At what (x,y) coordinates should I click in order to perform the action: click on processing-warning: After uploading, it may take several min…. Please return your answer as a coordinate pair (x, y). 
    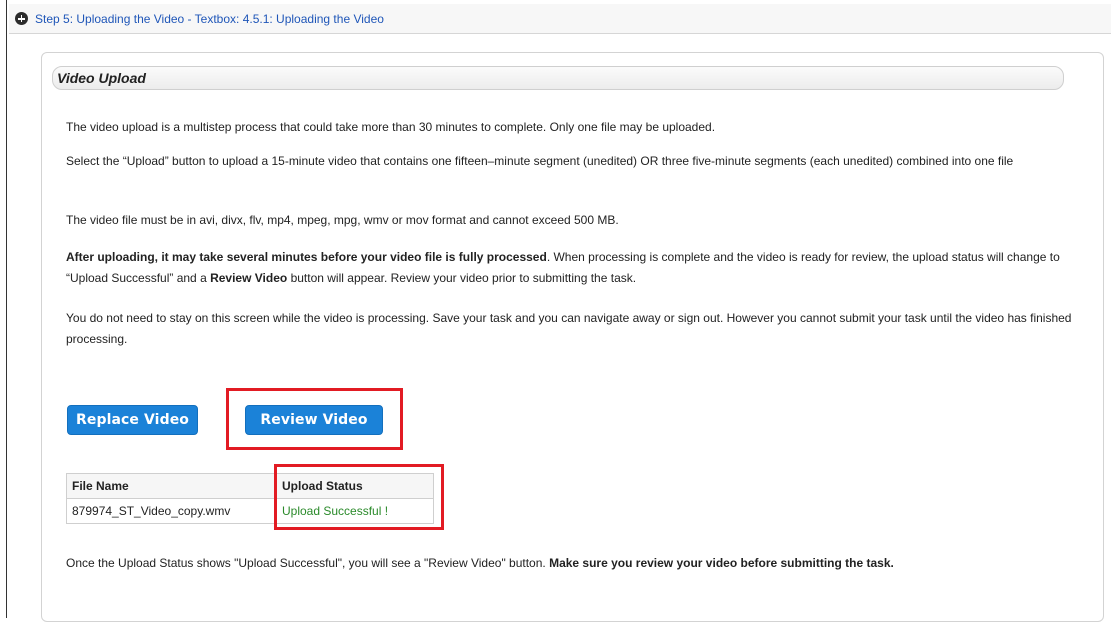
    Looking at the image, I should click on (306, 257).